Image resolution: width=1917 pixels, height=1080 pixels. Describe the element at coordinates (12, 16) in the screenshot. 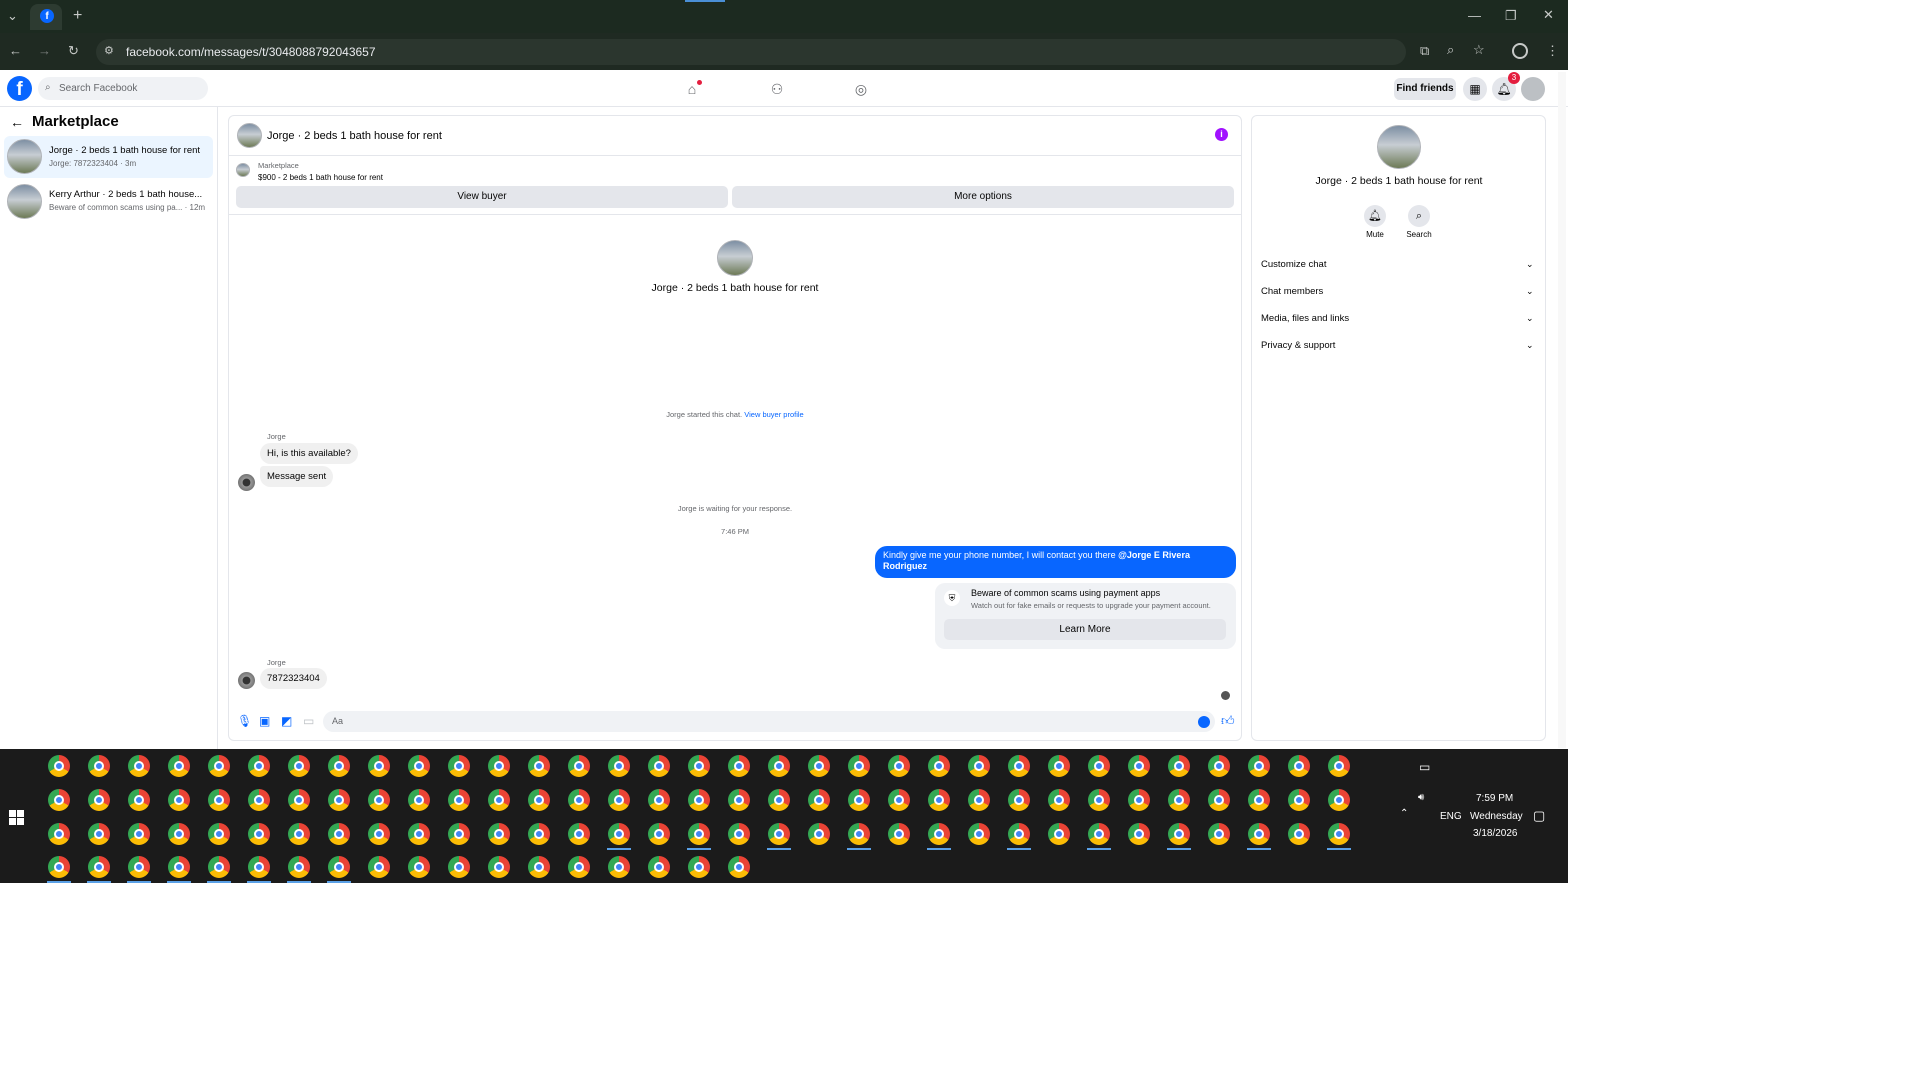

I see `tab-search-icon: ⌄` at that location.